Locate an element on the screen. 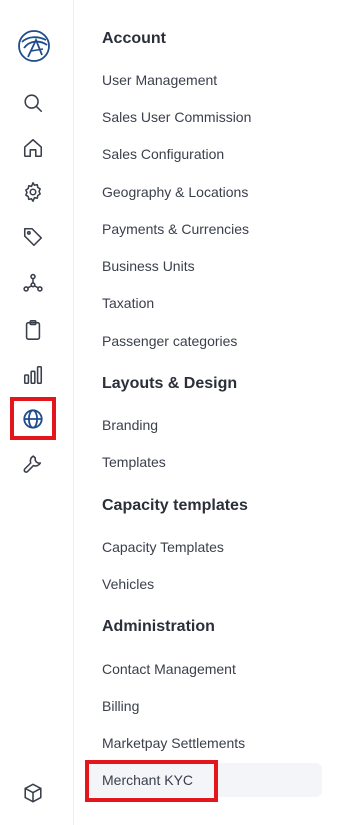 Image resolution: width=339 pixels, height=825 pixels. search-nav-button is located at coordinates (33, 103).